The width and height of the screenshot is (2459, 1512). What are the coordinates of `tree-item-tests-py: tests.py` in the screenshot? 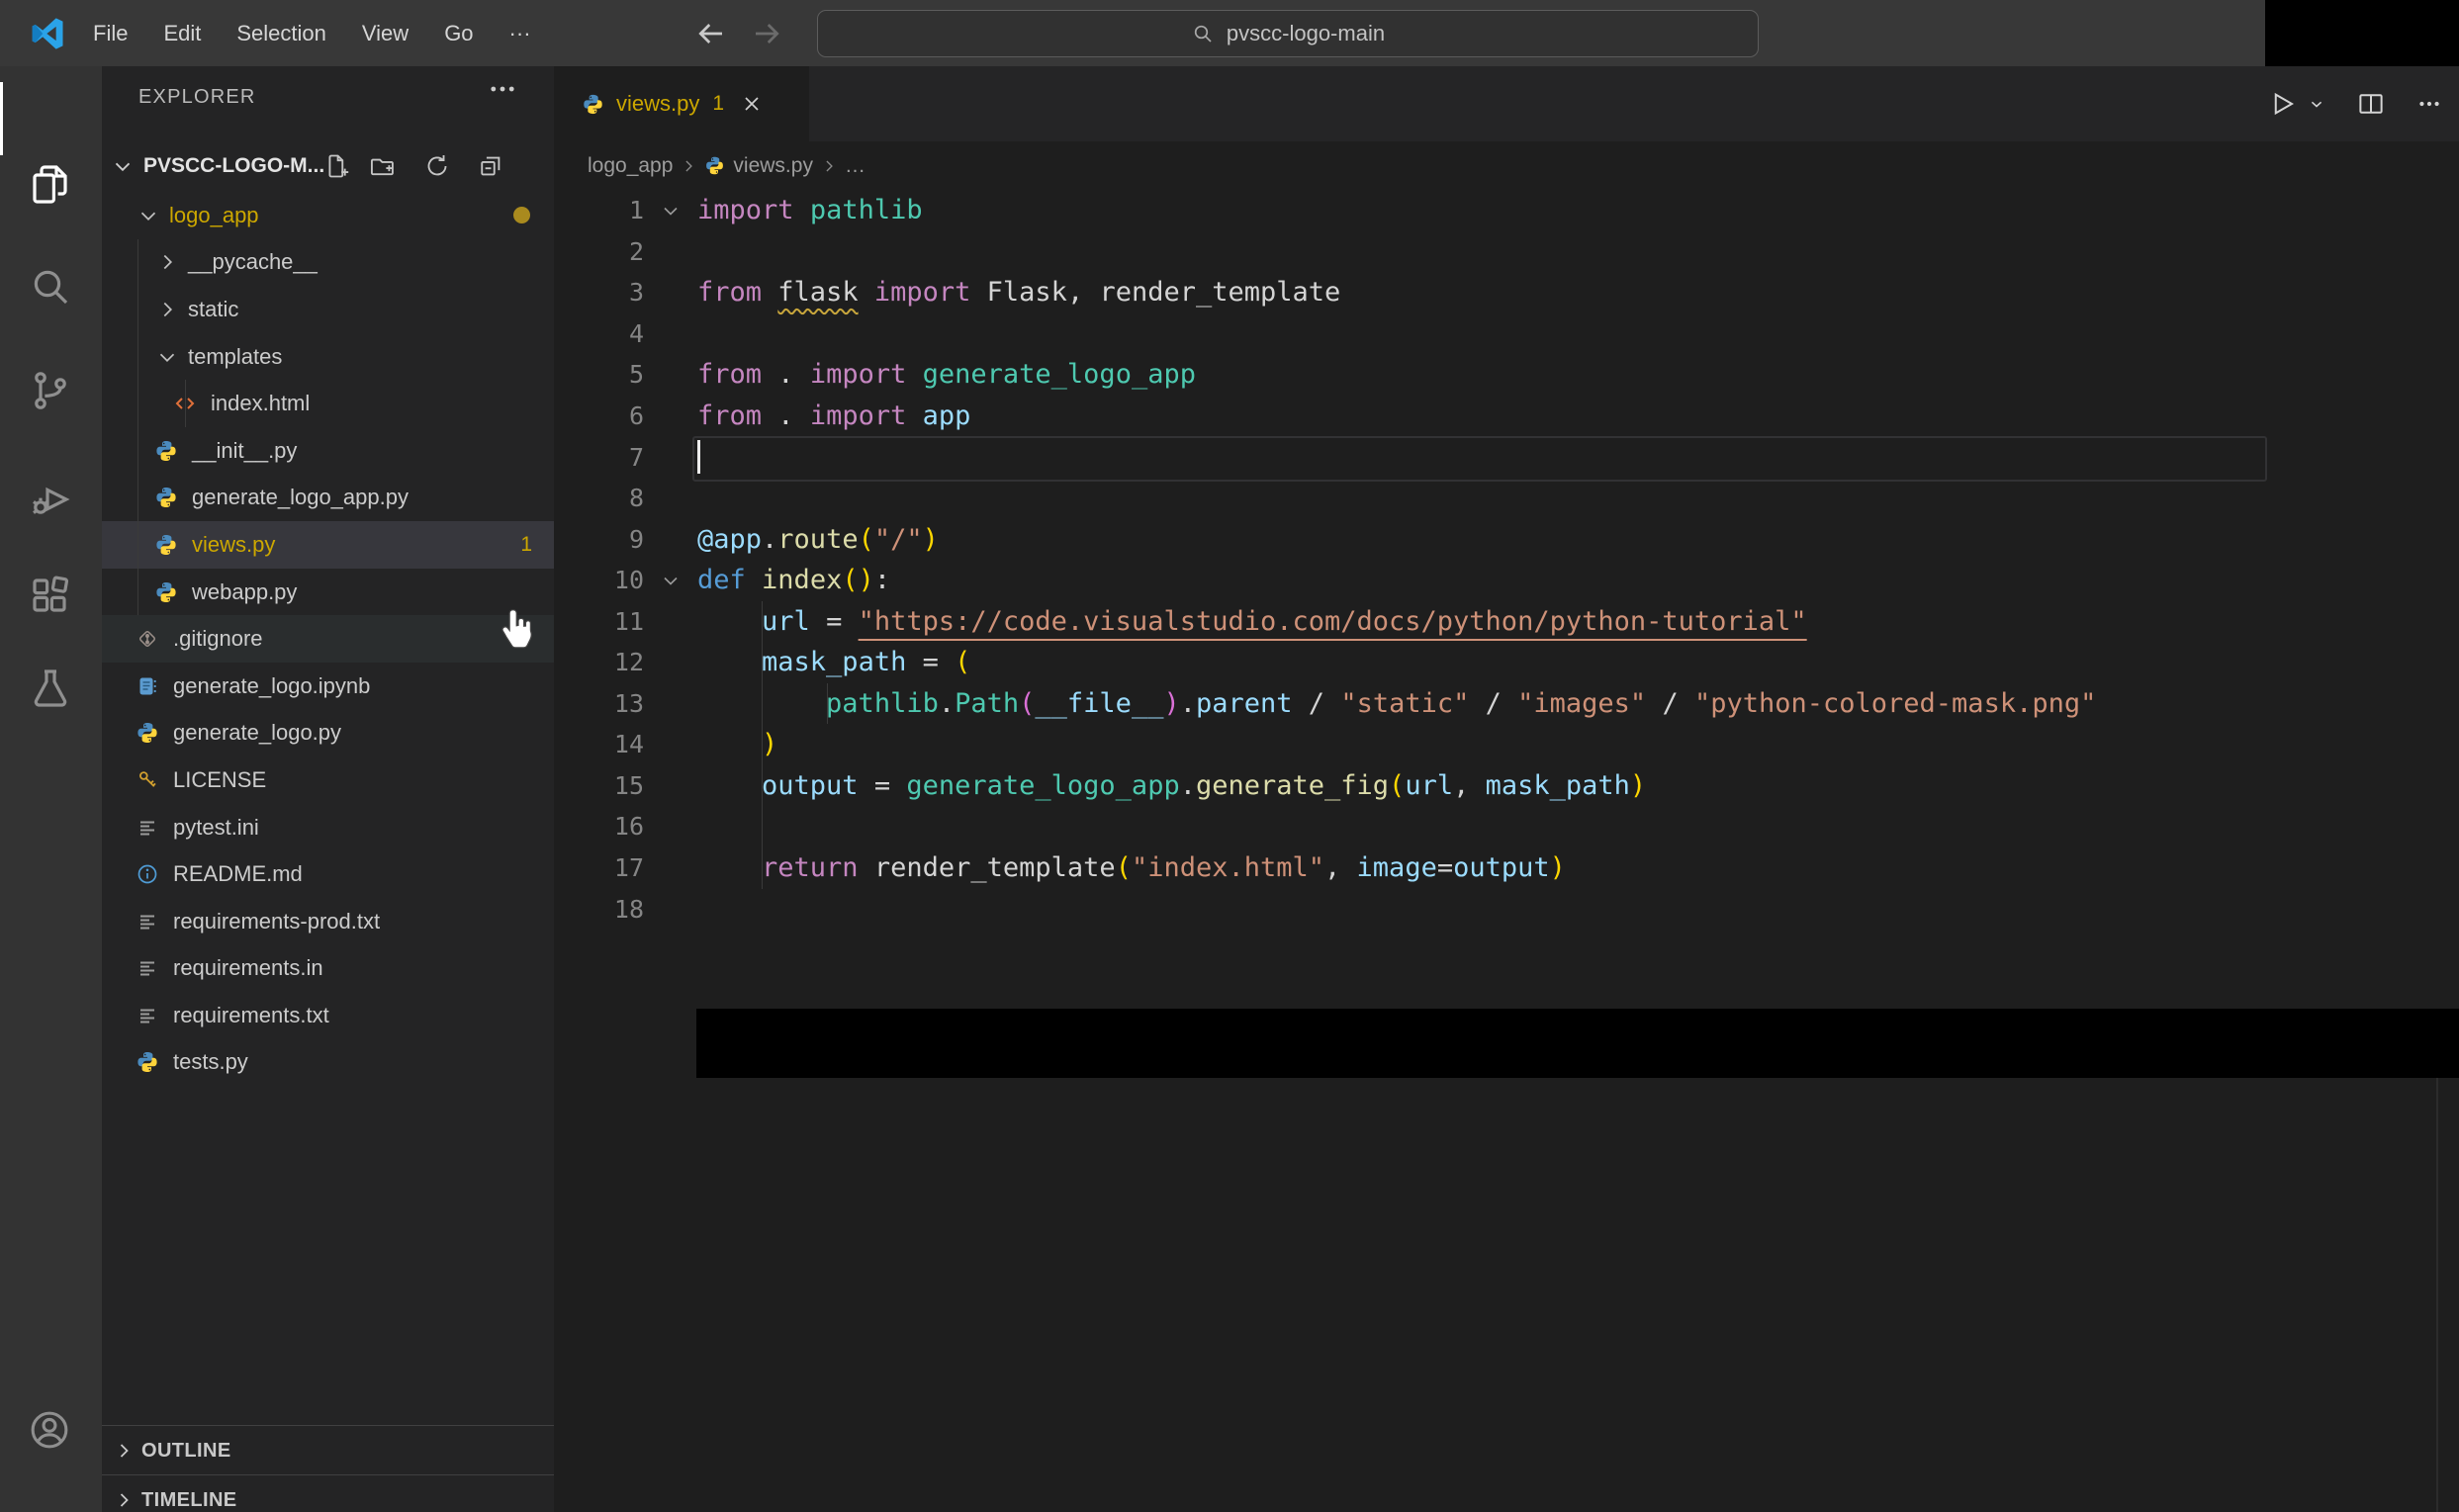 It's located at (328, 1063).